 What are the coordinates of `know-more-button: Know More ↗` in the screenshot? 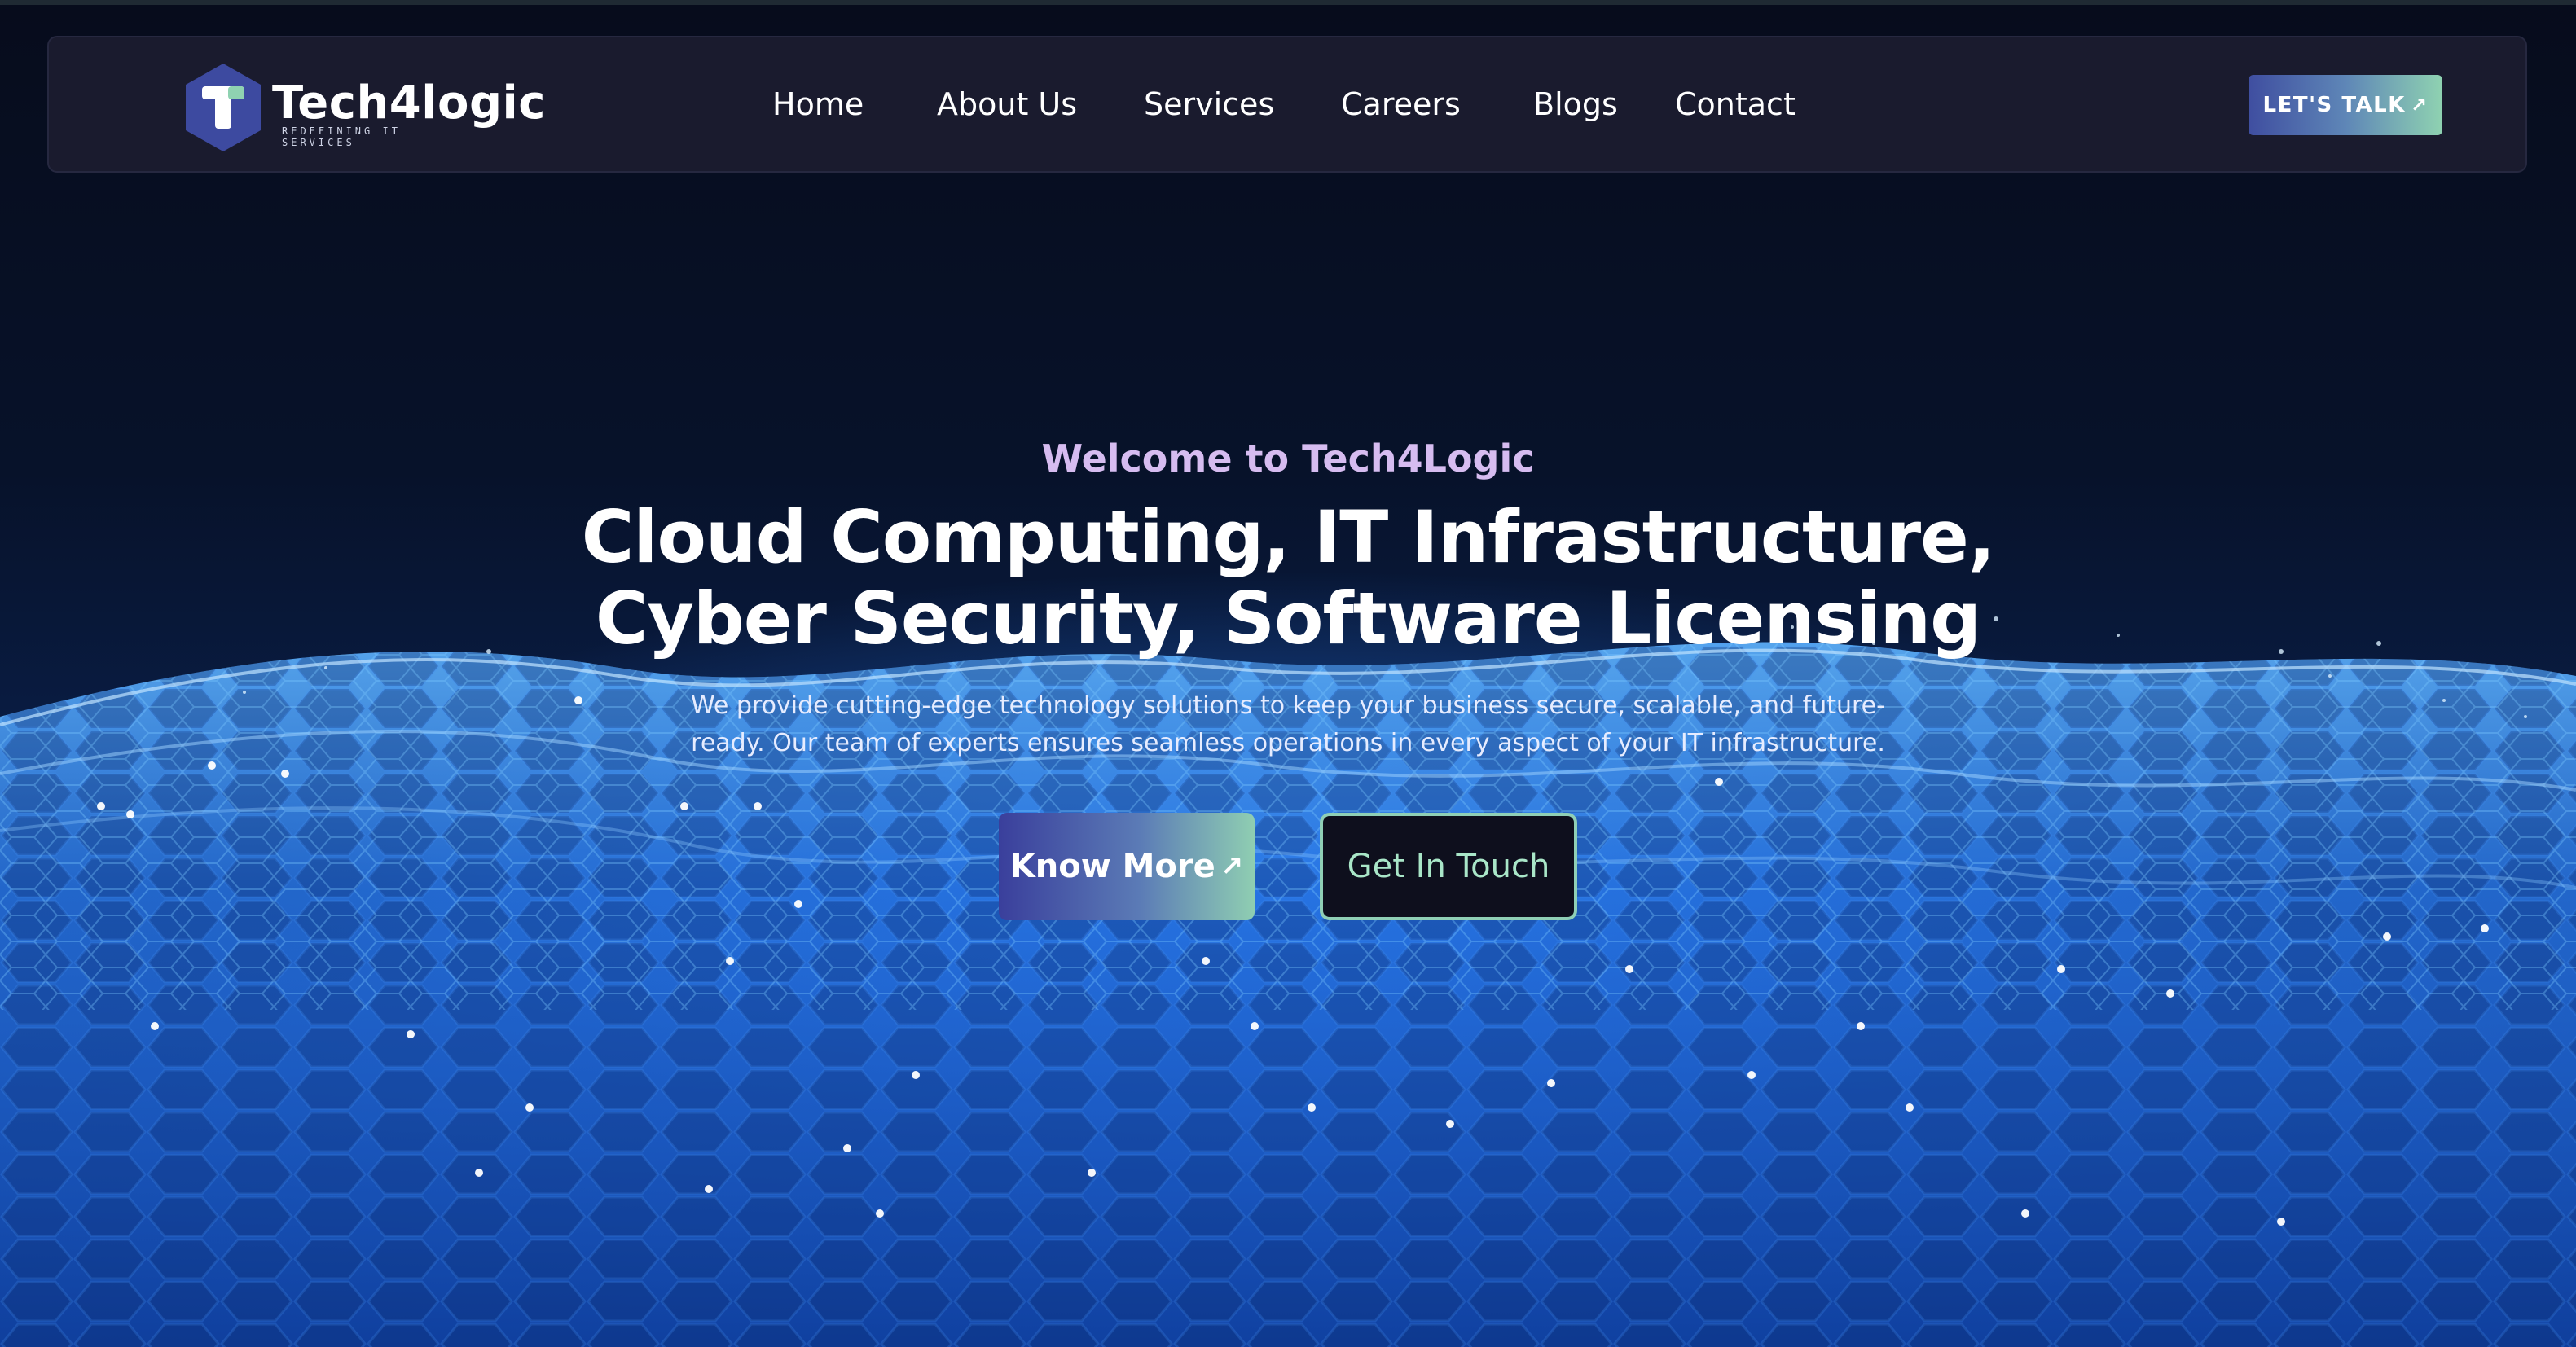 It's located at (1127, 866).